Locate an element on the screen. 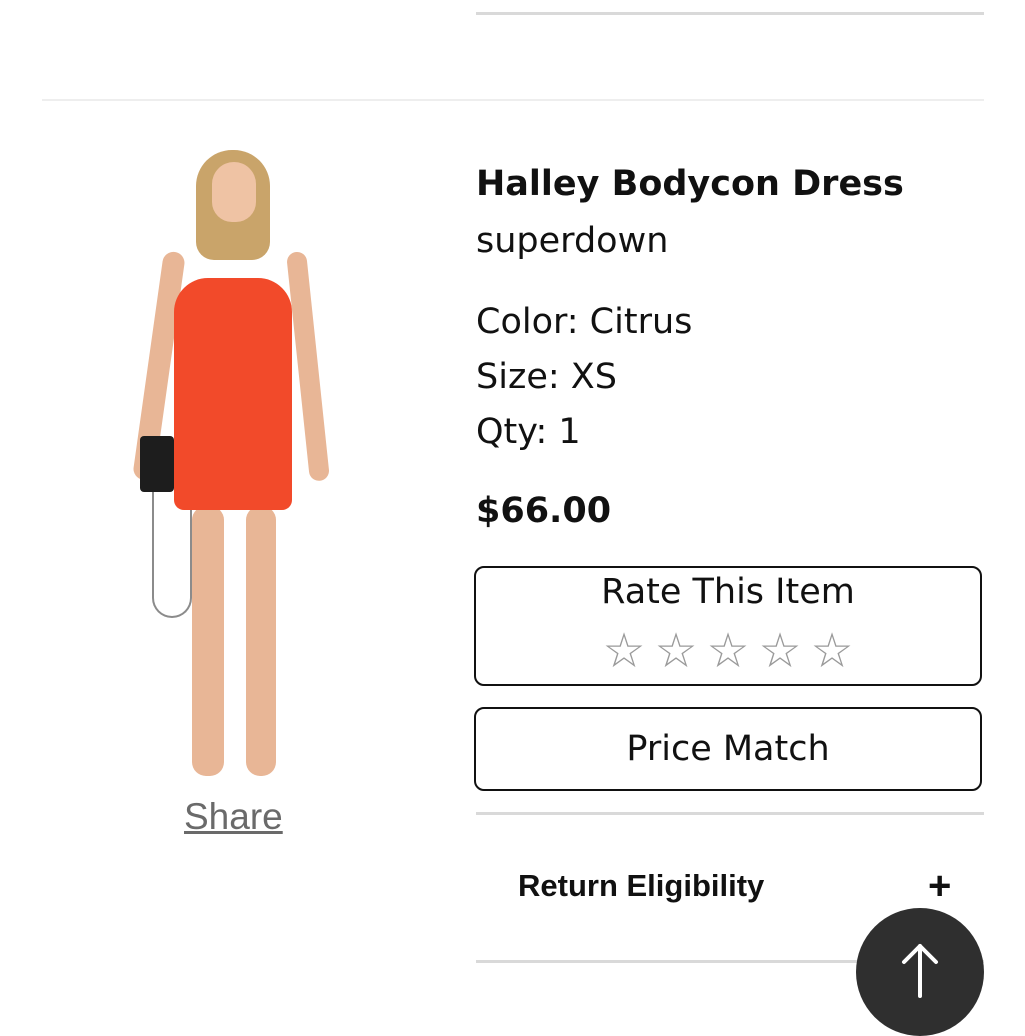 The width and height of the screenshot is (1025, 1036). product-qty: Qty: 1 is located at coordinates (528, 432).